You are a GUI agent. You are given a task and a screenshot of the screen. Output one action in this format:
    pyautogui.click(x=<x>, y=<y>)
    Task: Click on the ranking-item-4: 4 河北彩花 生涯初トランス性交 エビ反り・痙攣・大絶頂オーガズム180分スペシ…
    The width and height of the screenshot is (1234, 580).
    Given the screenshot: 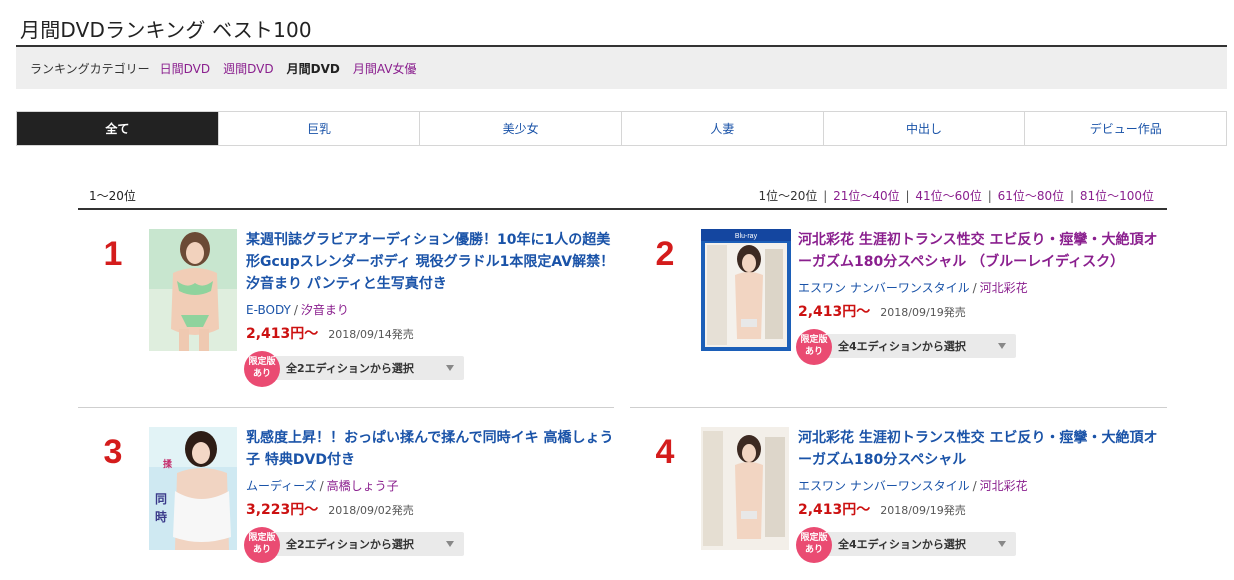 What is the action you would take?
    pyautogui.click(x=900, y=503)
    